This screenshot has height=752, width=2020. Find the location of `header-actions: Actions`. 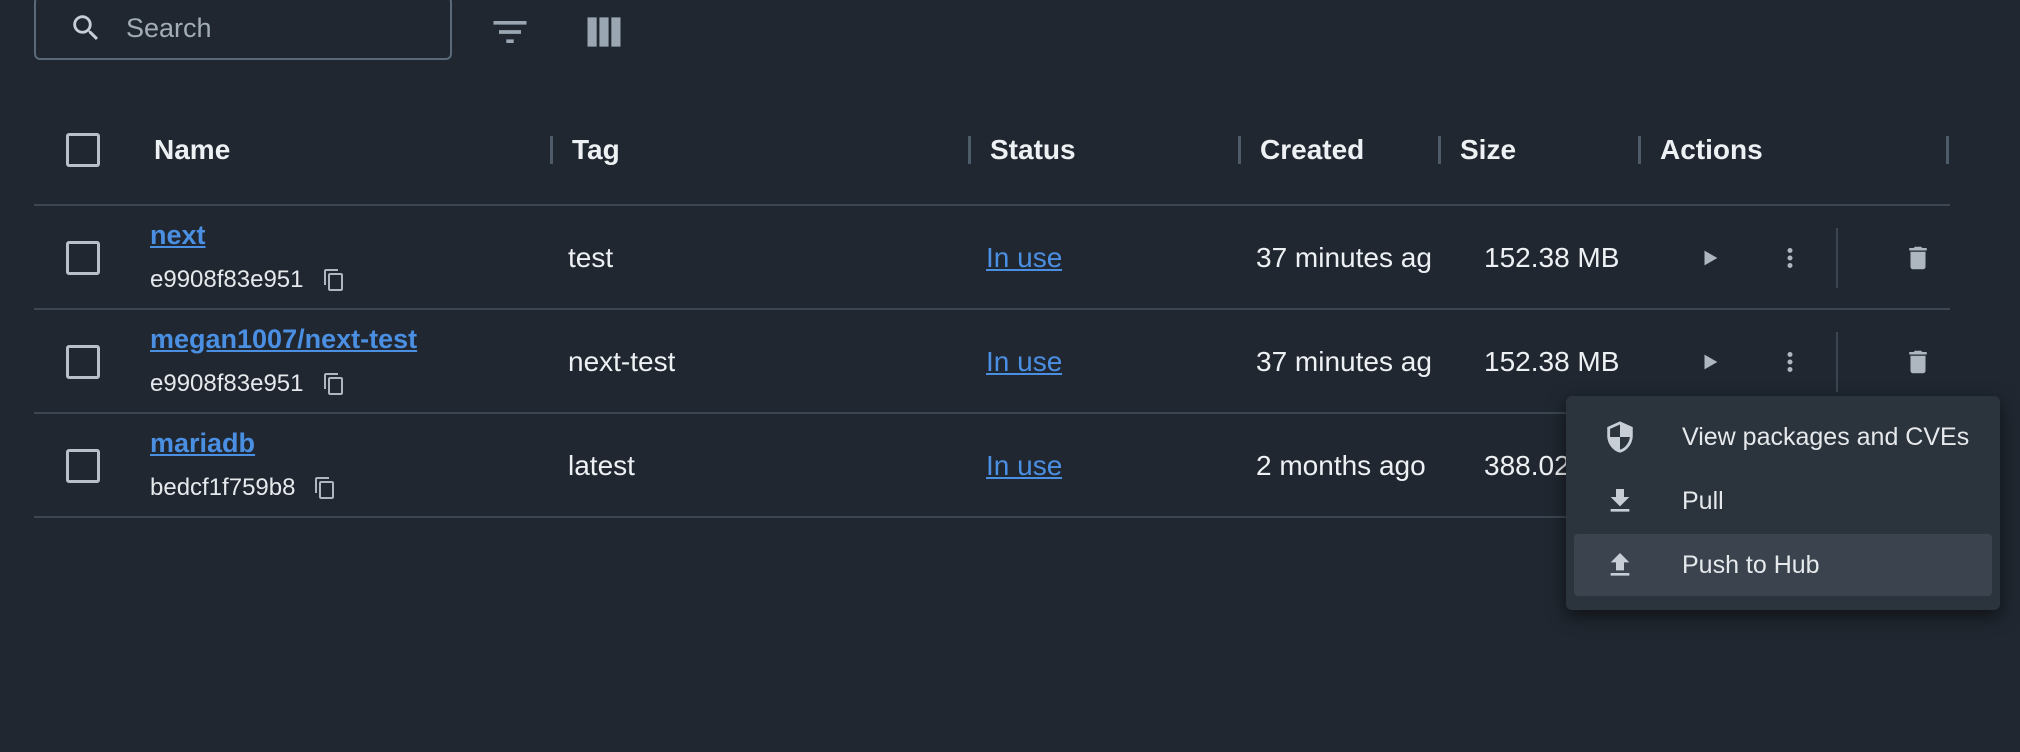

header-actions: Actions is located at coordinates (1711, 149).